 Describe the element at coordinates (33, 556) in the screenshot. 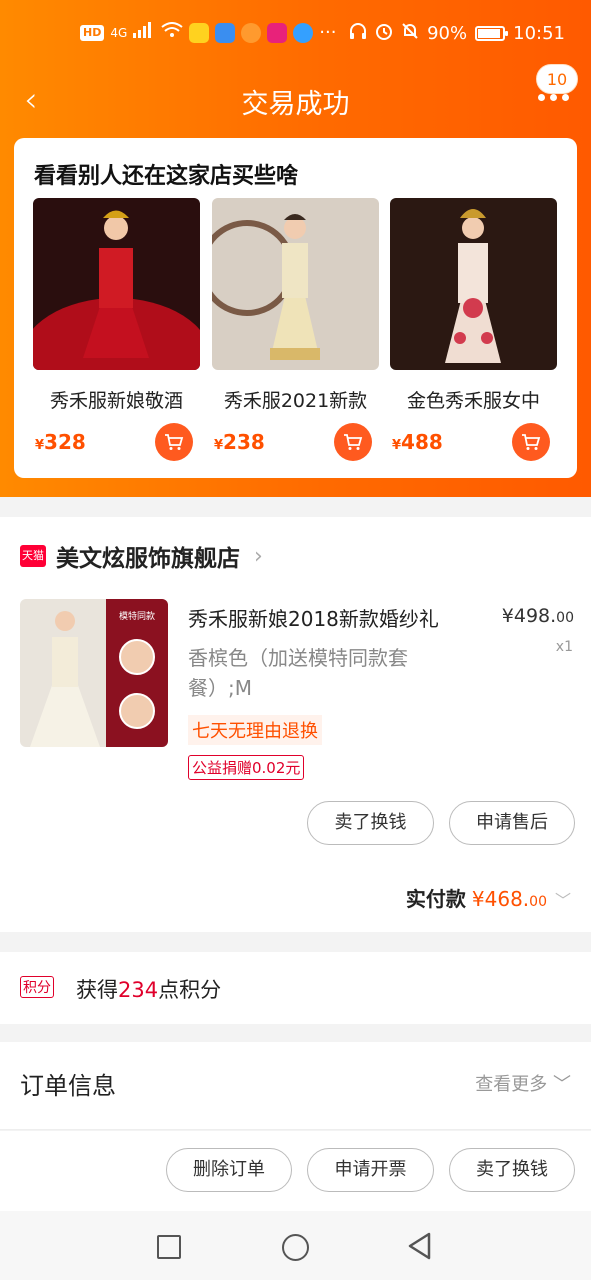

I see `tmall-badge: 天猫` at that location.